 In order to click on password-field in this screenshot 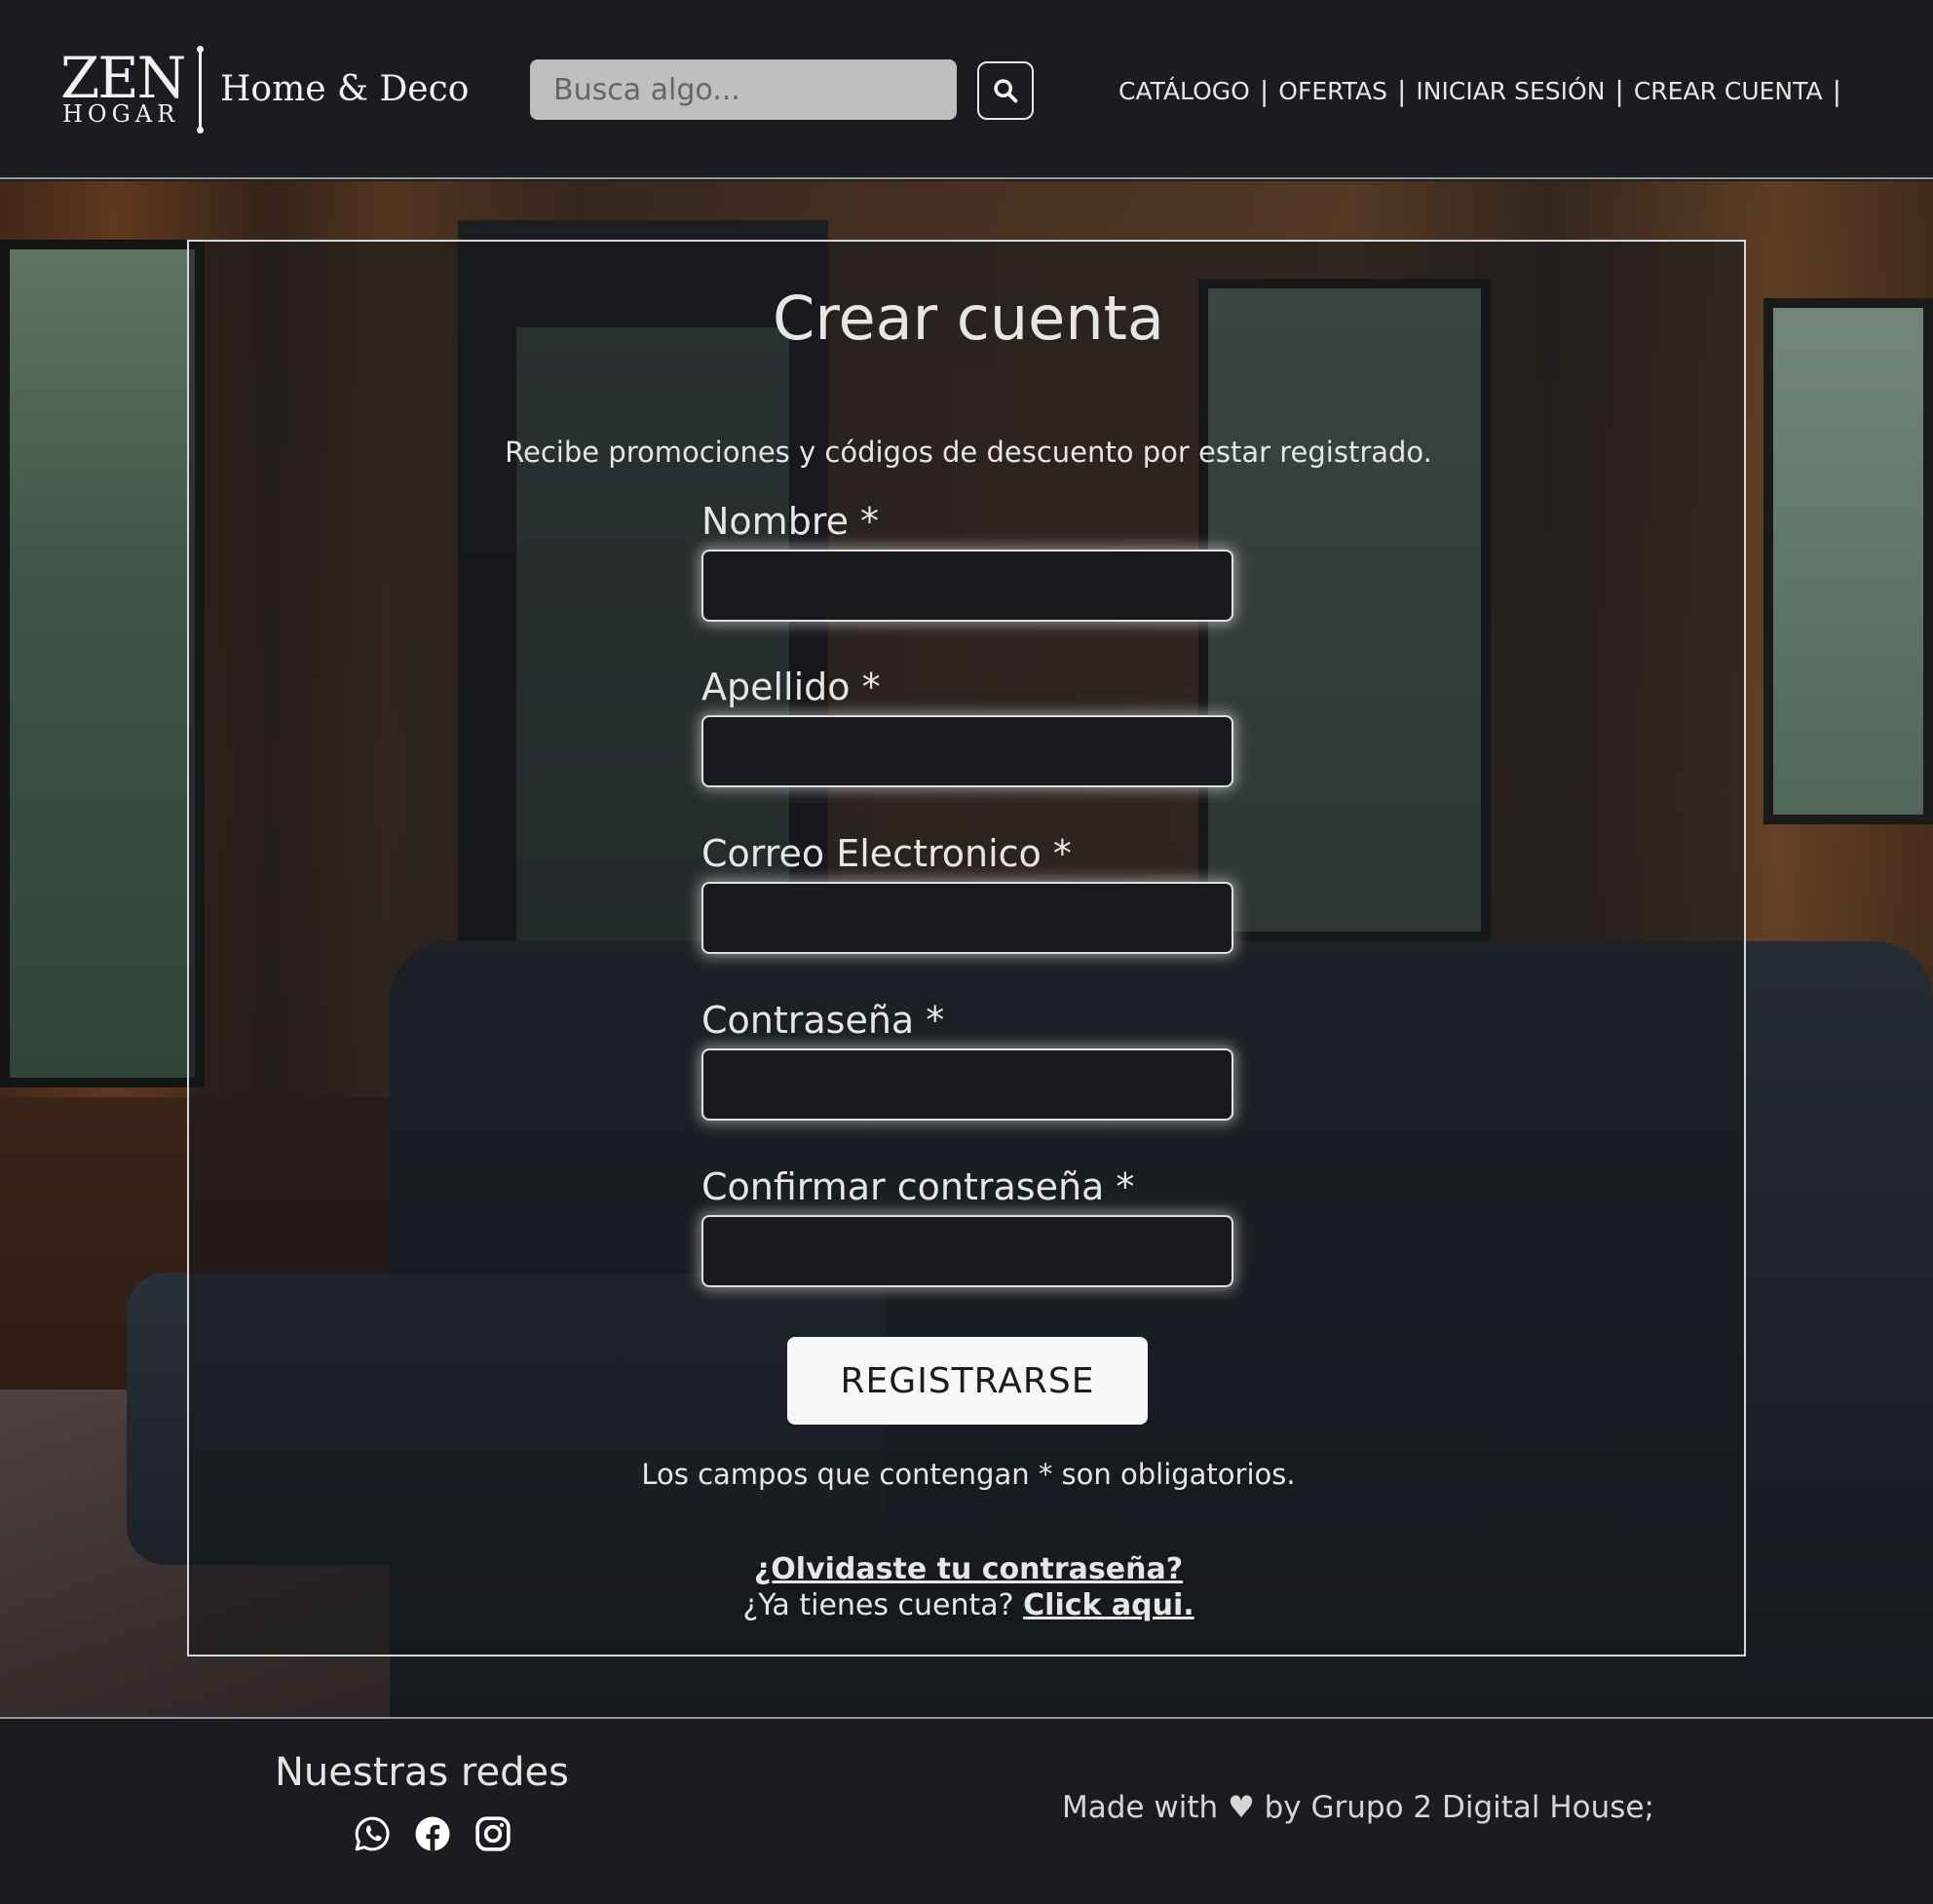, I will do `click(967, 1084)`.